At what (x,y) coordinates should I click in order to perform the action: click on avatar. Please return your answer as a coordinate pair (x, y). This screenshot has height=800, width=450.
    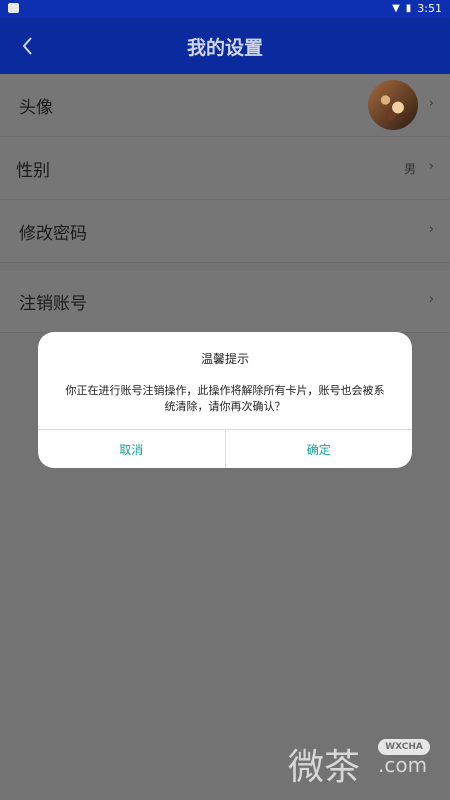
    Looking at the image, I should click on (393, 105).